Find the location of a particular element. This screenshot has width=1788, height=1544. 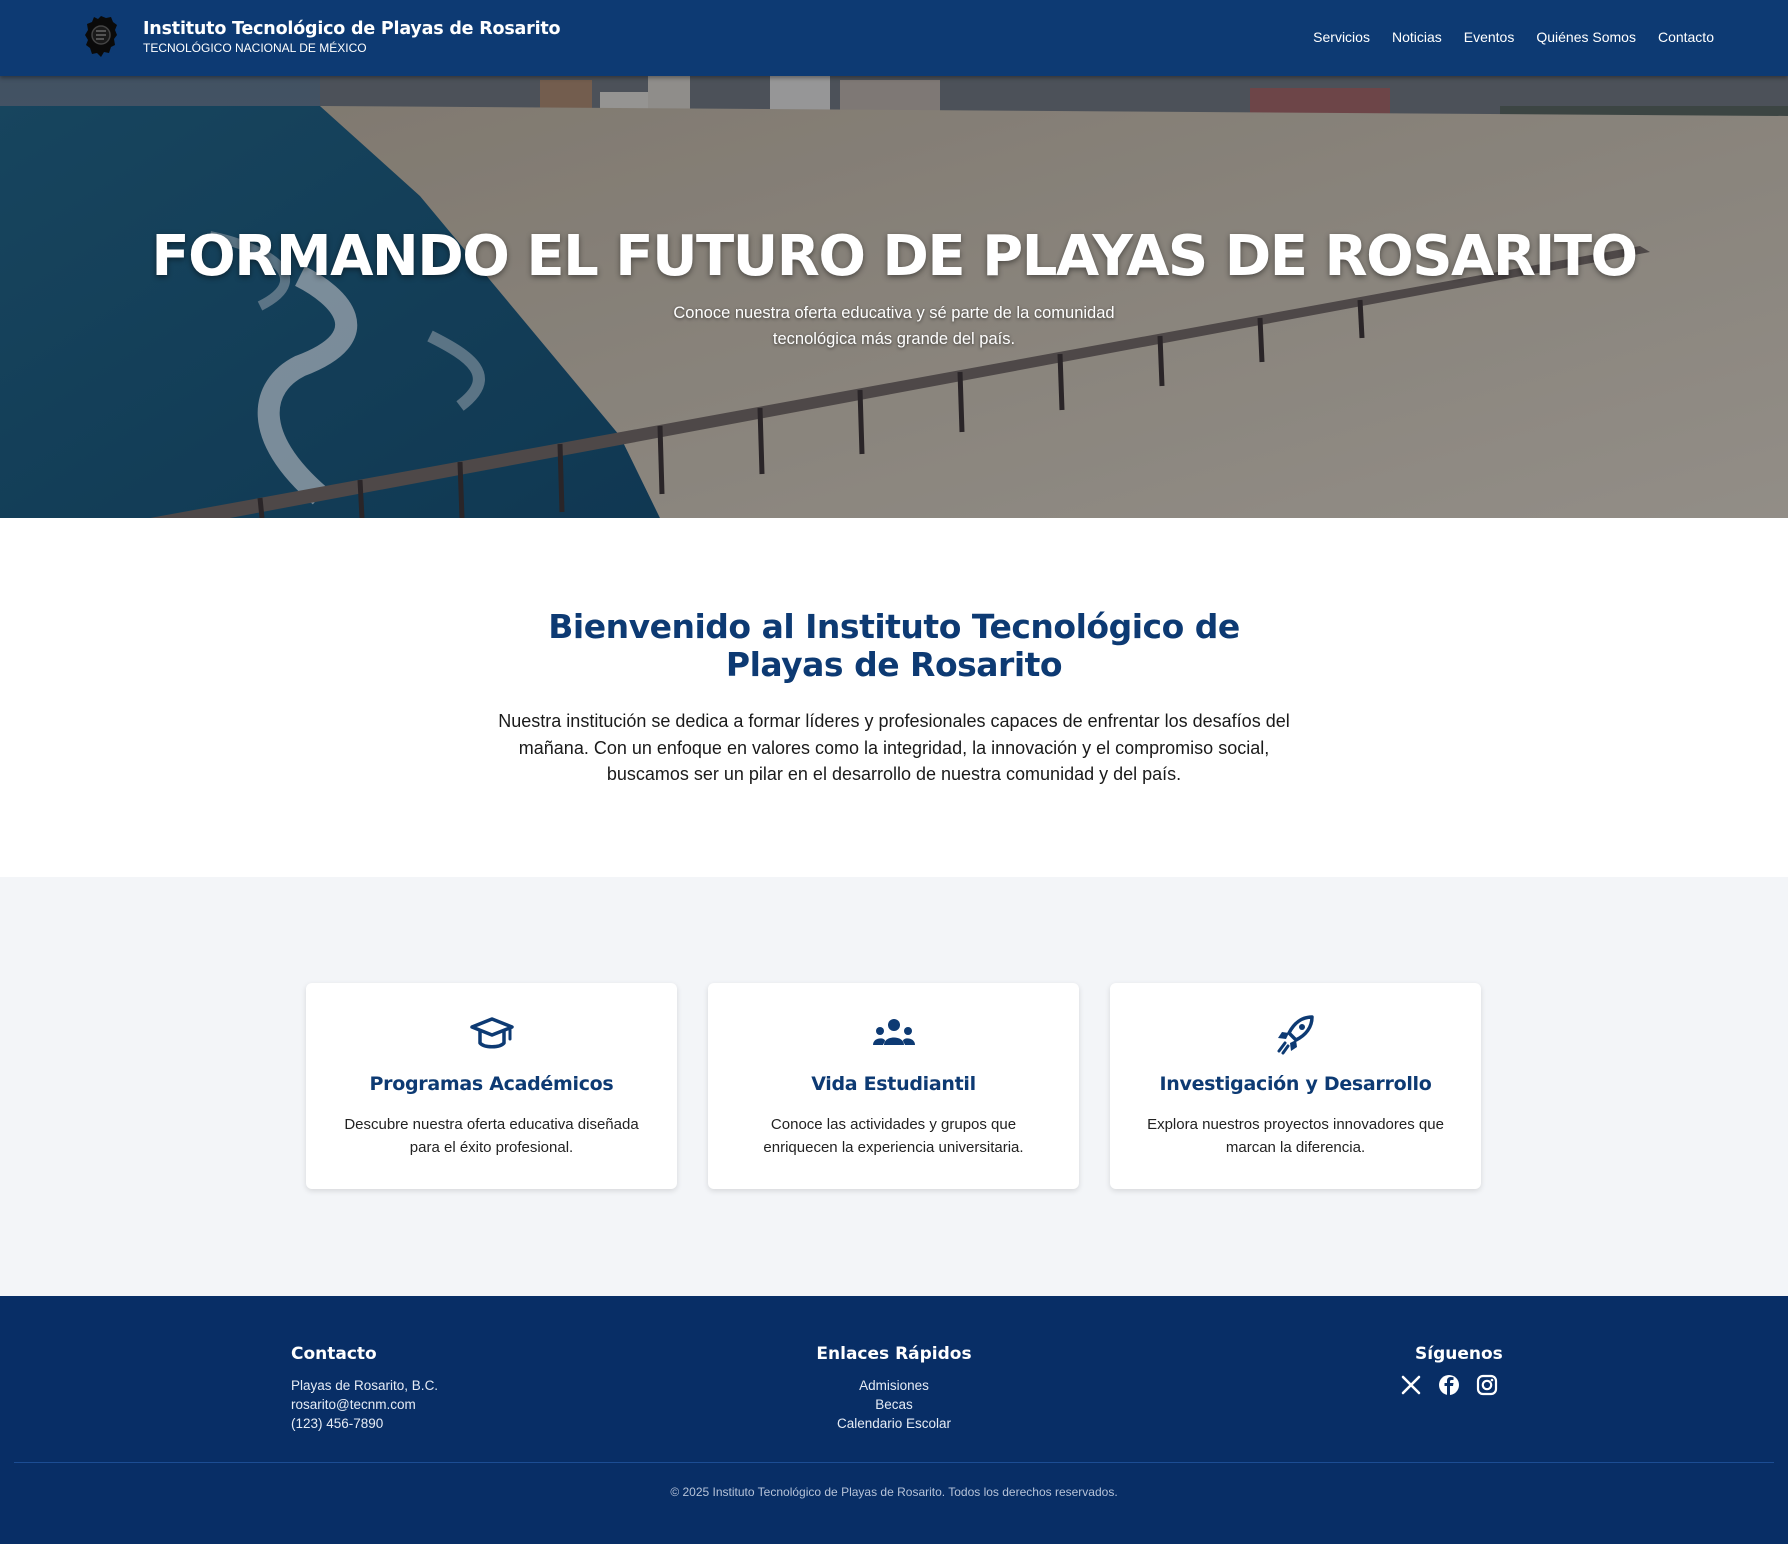

social-links is located at coordinates (1449, 1385).